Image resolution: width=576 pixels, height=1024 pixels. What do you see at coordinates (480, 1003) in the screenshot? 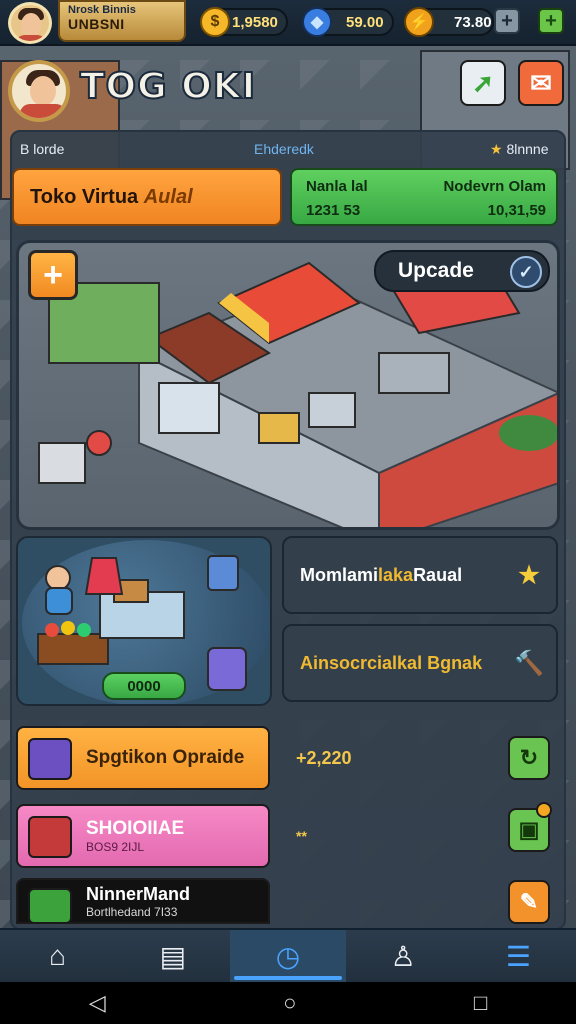
I see `recent-apps-icon: □` at bounding box center [480, 1003].